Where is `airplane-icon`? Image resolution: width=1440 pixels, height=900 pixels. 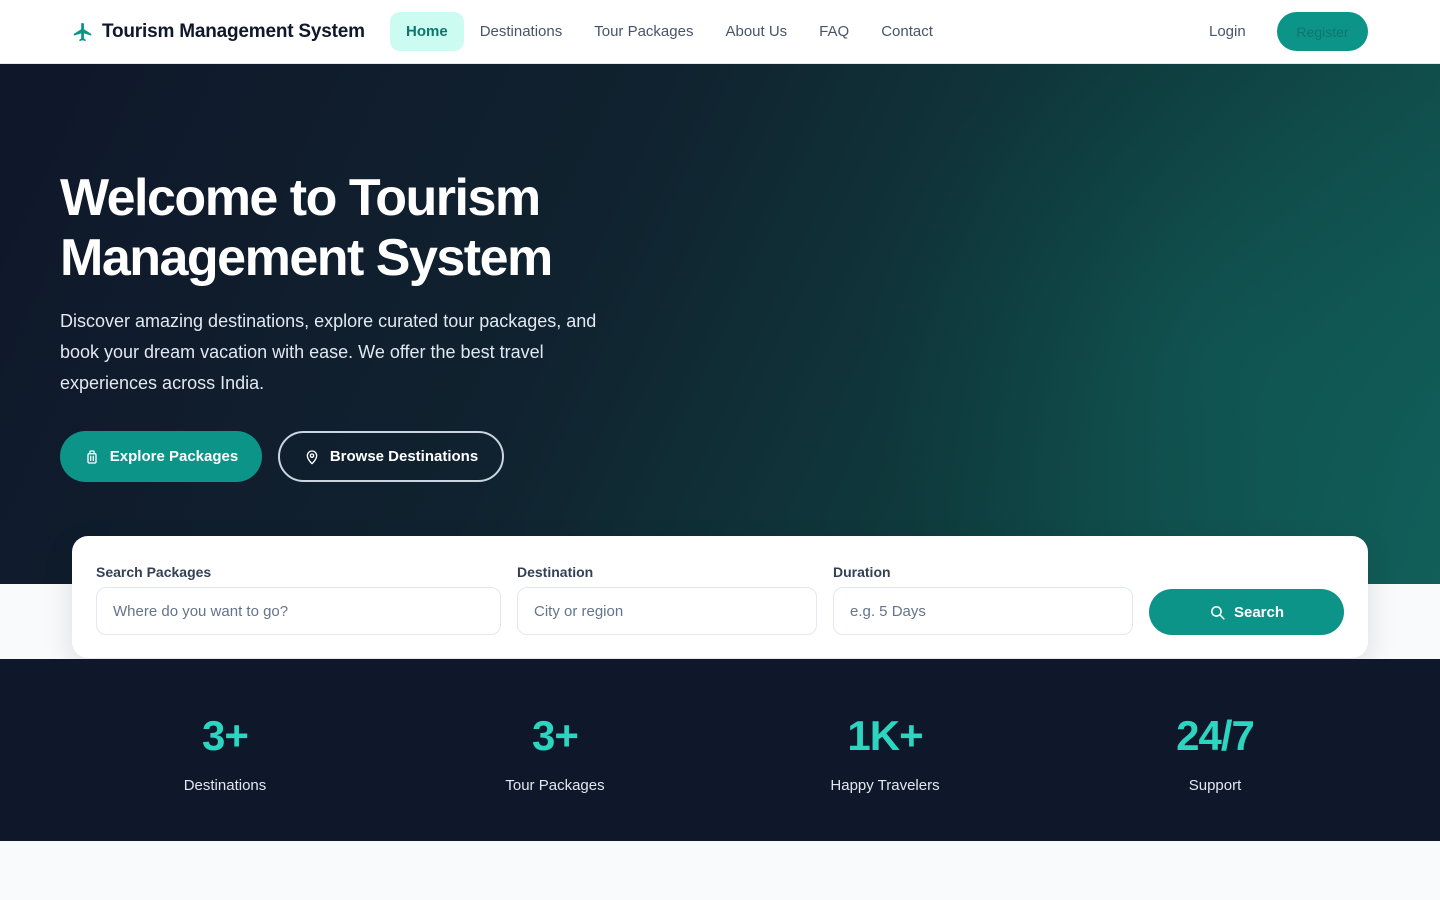
airplane-icon is located at coordinates (82, 32).